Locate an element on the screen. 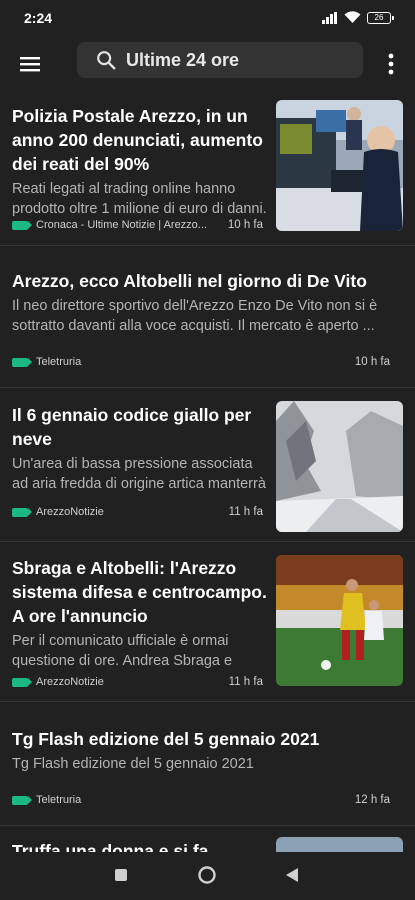  app-bar: Ultime 24 ore is located at coordinates (207, 64).